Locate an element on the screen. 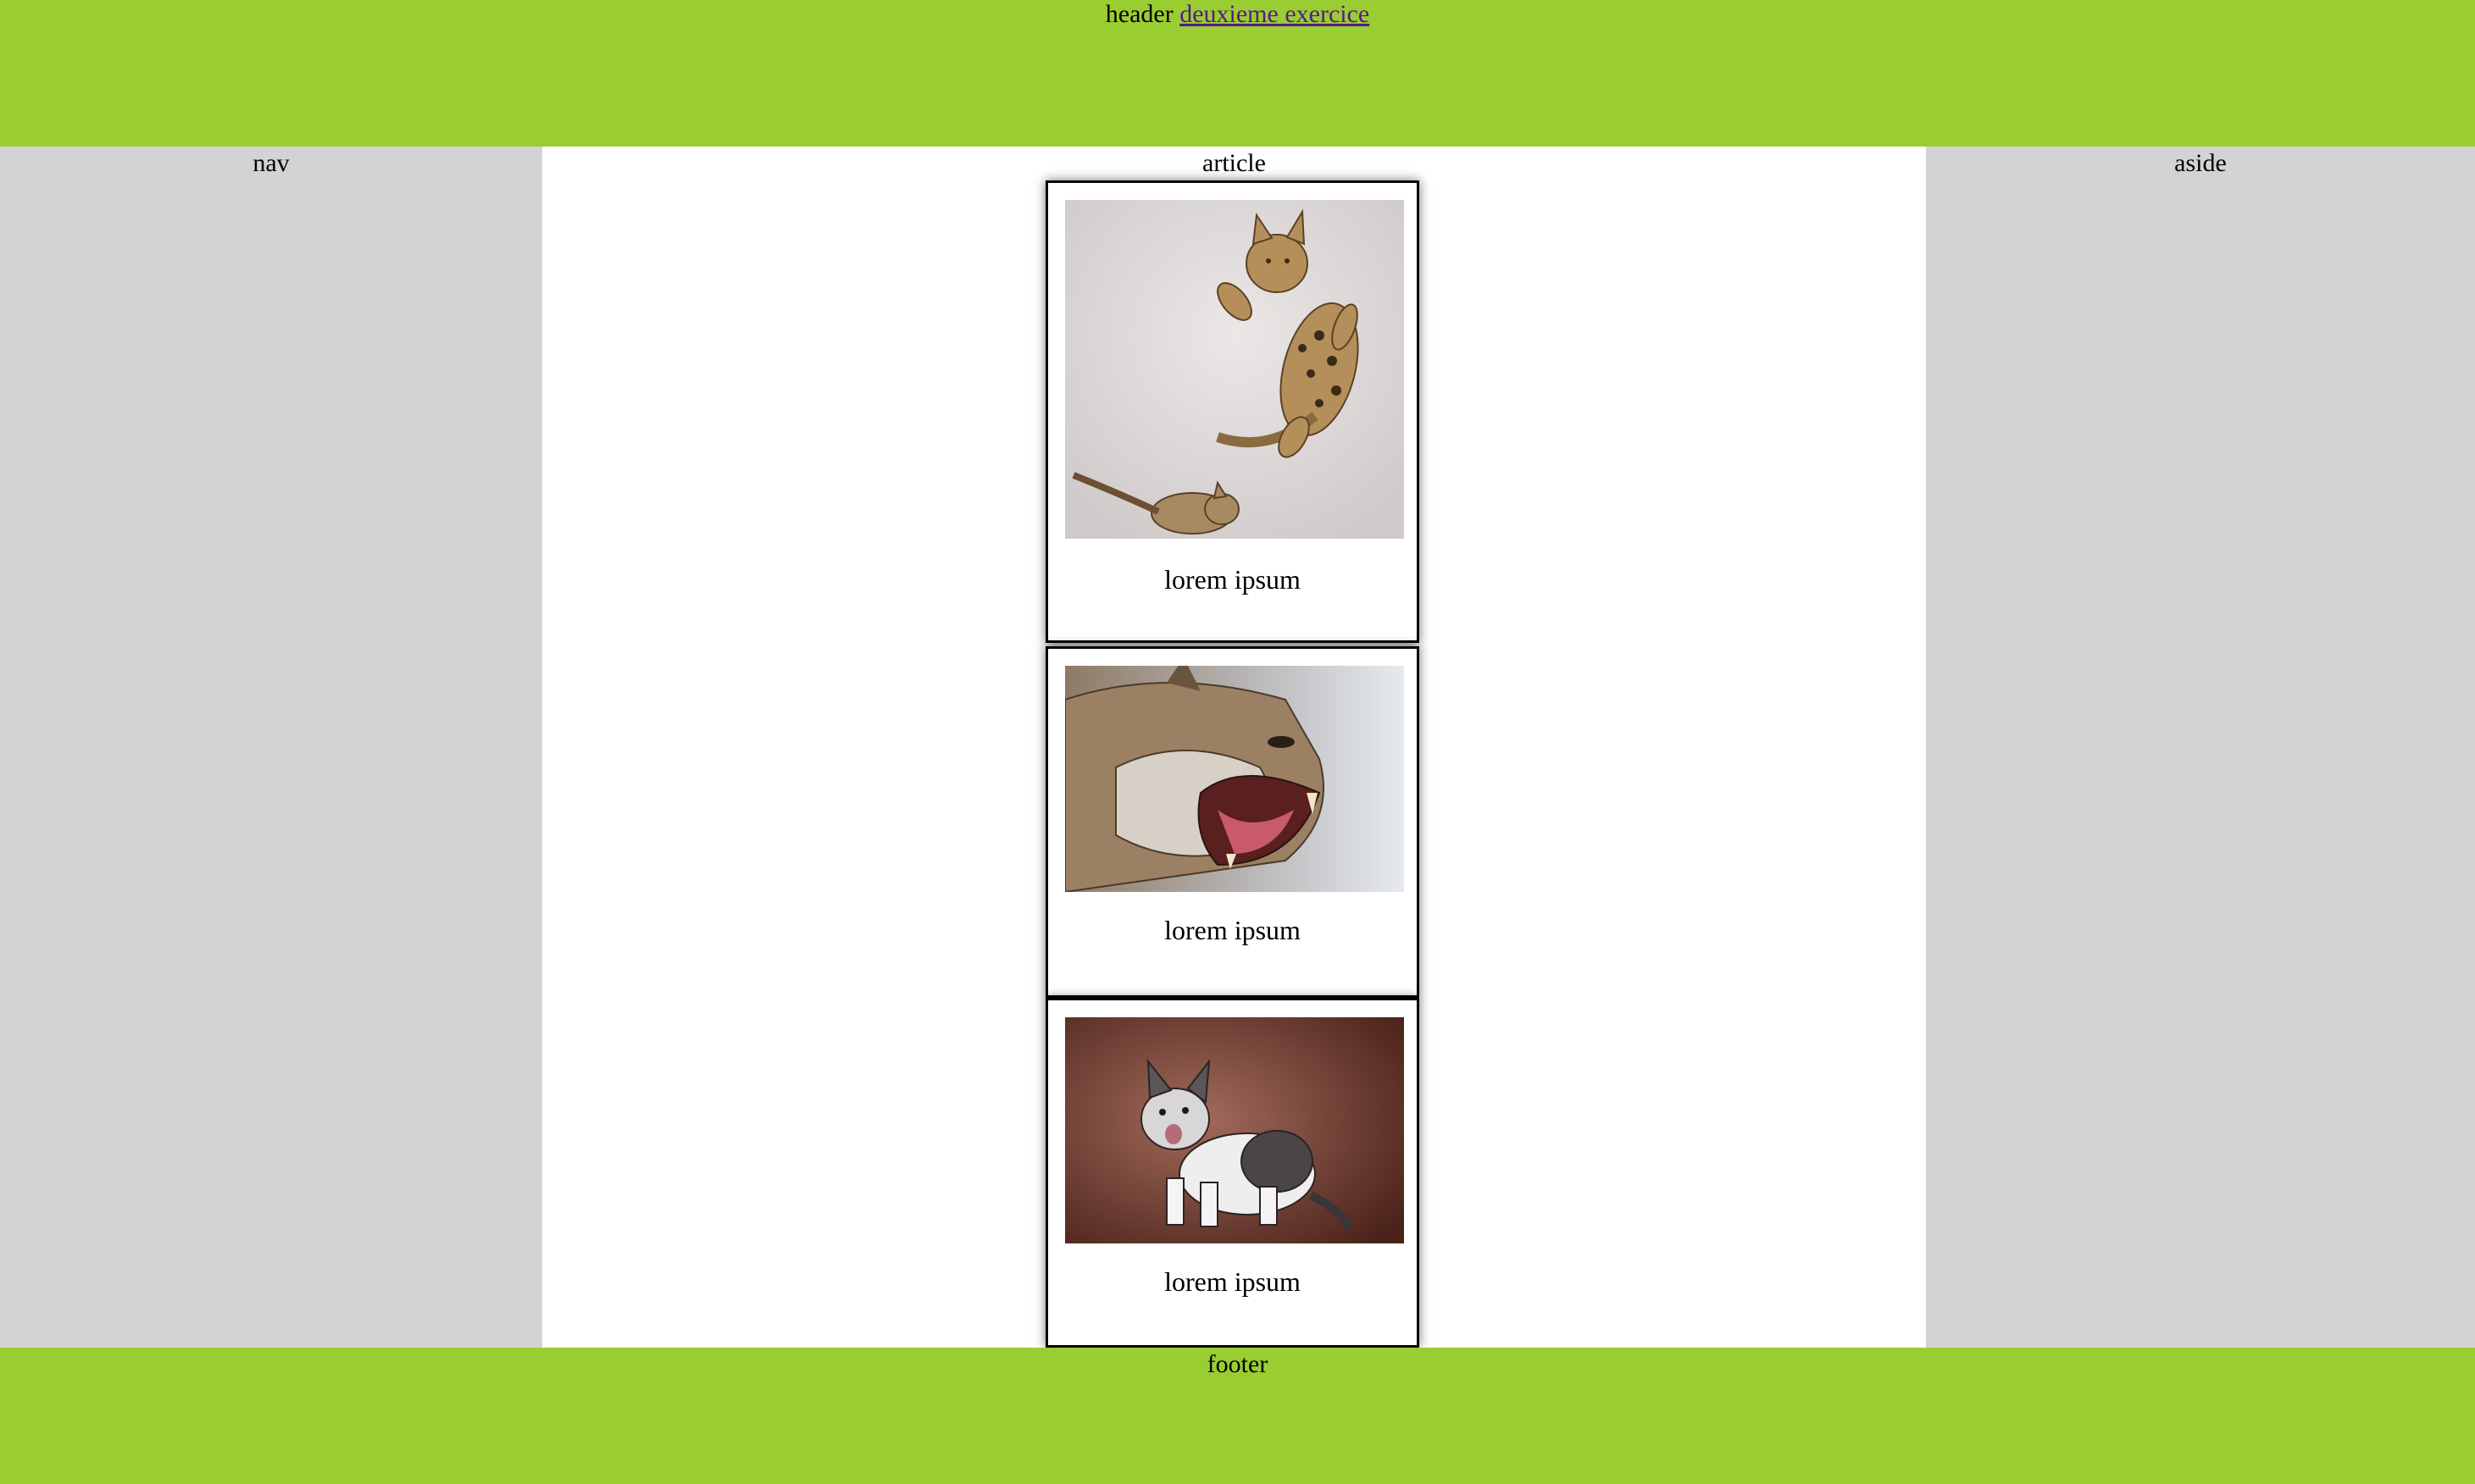  aside-label: aside is located at coordinates (2200, 163).